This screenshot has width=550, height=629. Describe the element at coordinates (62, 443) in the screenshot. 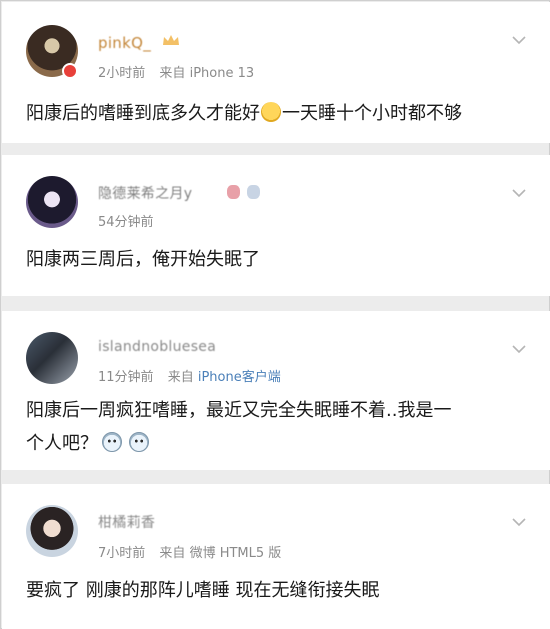

I see `comment-text-part: 个人吧？` at that location.